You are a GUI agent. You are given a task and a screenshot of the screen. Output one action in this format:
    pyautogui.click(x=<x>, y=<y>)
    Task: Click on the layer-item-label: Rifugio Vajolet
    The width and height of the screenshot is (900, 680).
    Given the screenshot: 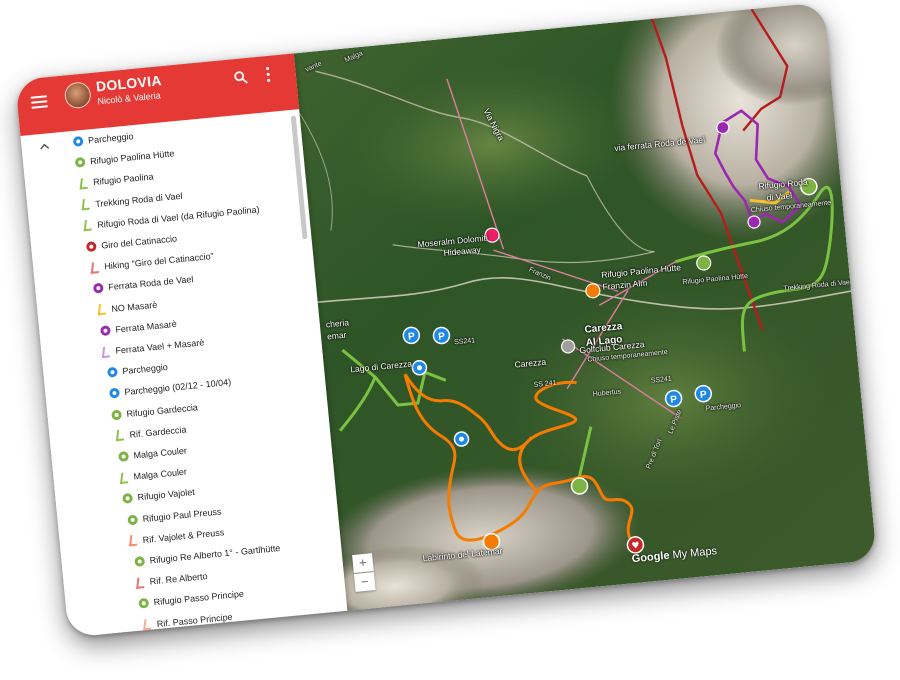 What is the action you would take?
    pyautogui.click(x=166, y=495)
    